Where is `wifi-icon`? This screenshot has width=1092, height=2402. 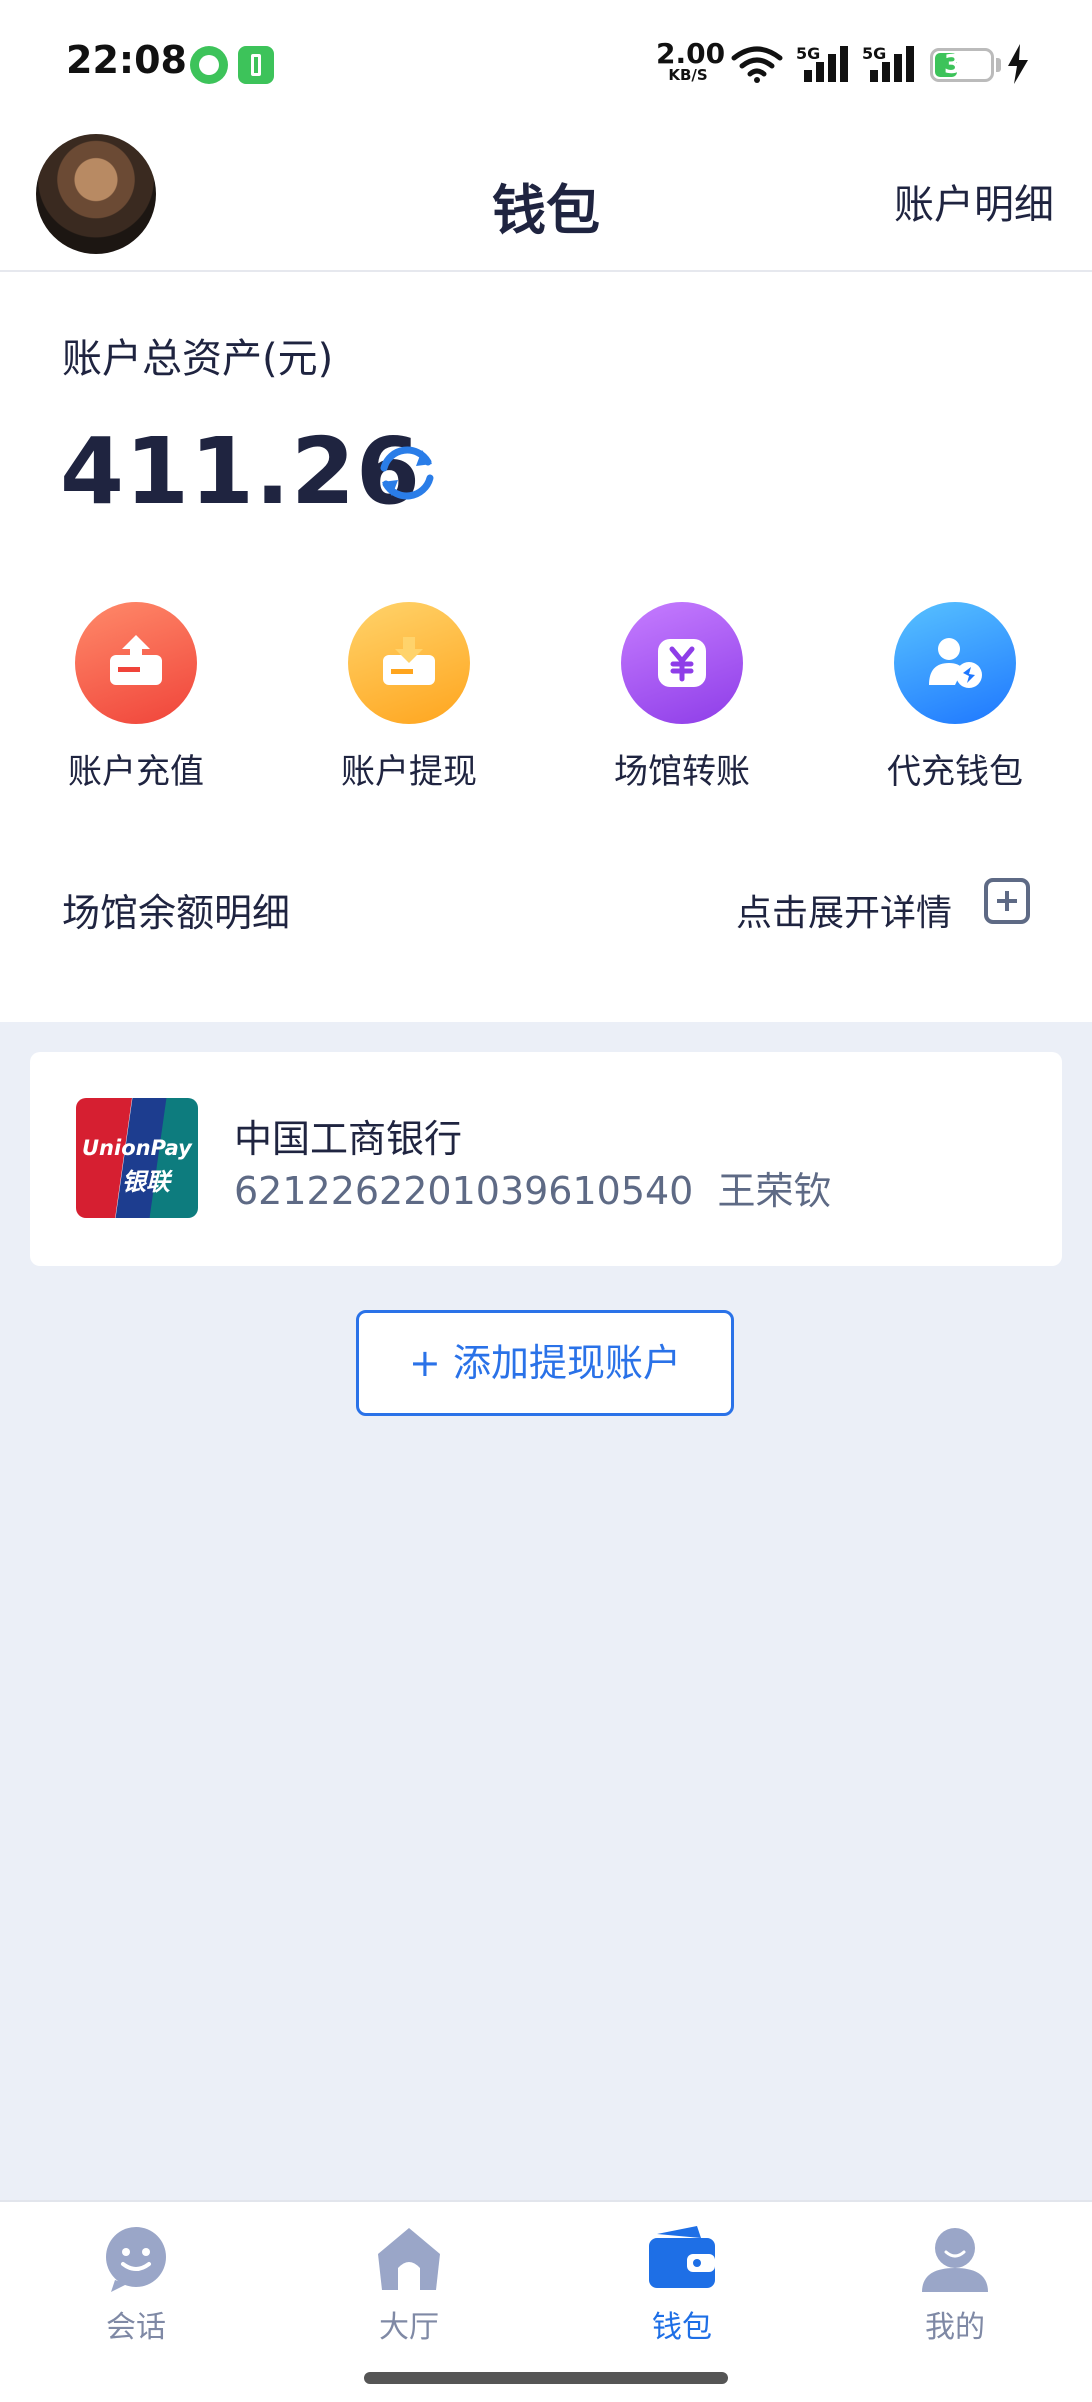 wifi-icon is located at coordinates (757, 64).